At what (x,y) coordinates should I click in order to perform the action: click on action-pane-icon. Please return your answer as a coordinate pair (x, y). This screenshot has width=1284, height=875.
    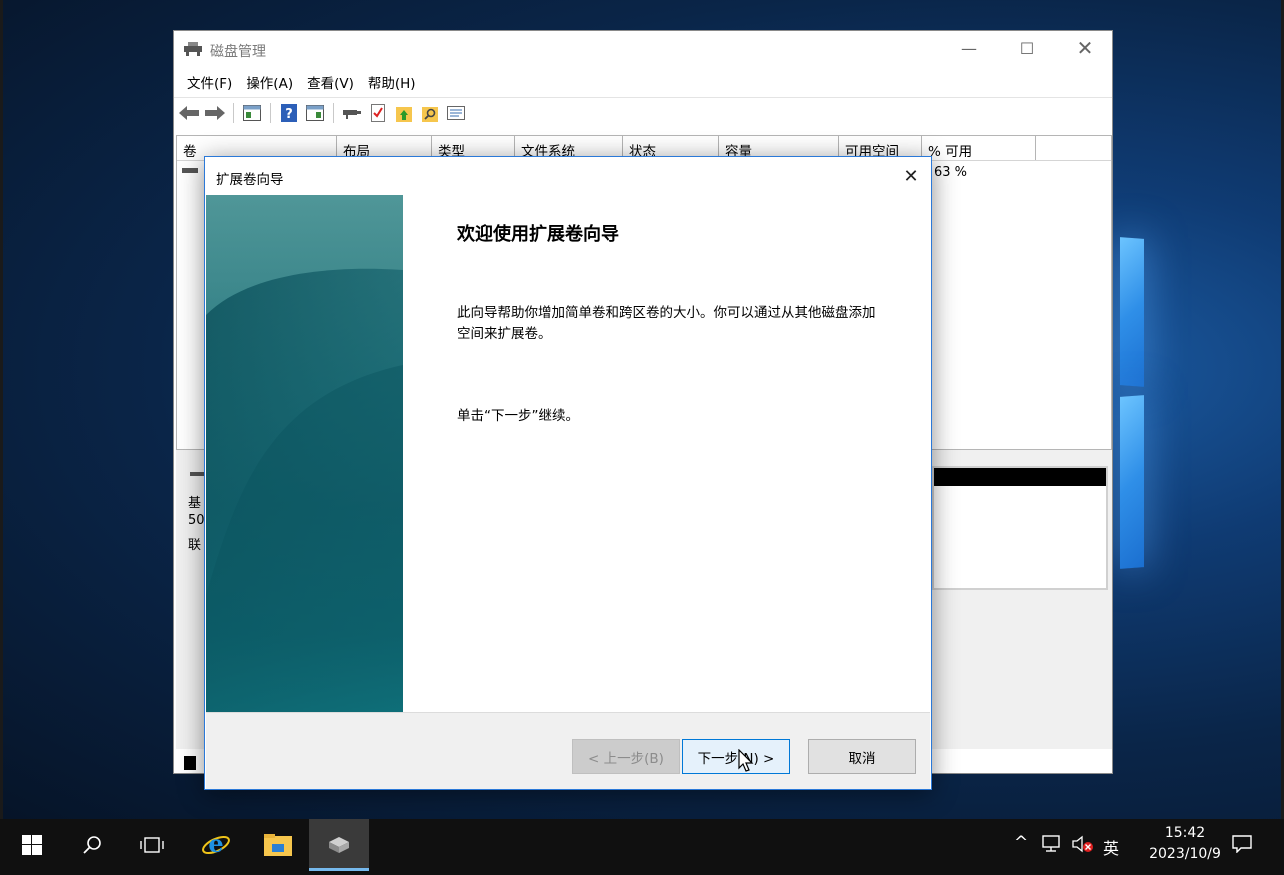
    Looking at the image, I should click on (315, 113).